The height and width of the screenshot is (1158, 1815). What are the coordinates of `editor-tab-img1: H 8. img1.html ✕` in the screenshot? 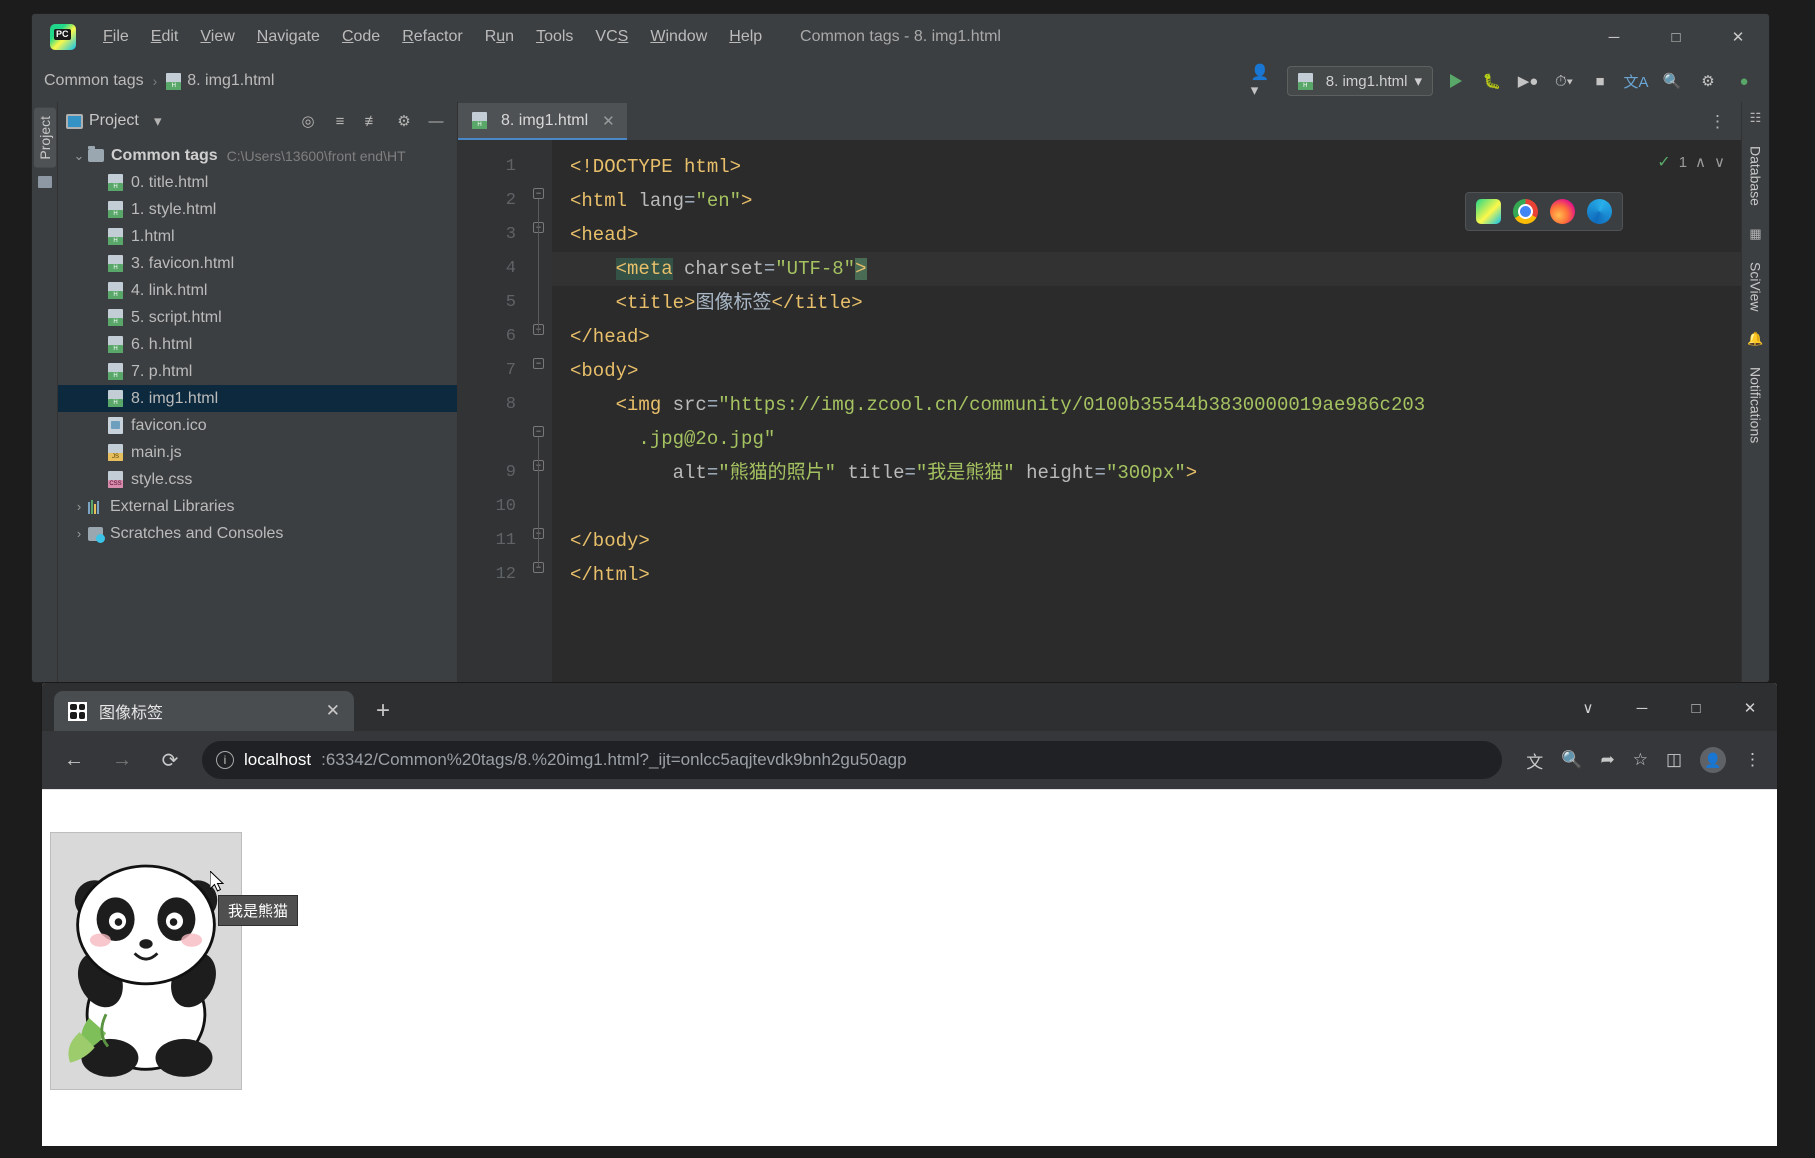 It's located at (542, 121).